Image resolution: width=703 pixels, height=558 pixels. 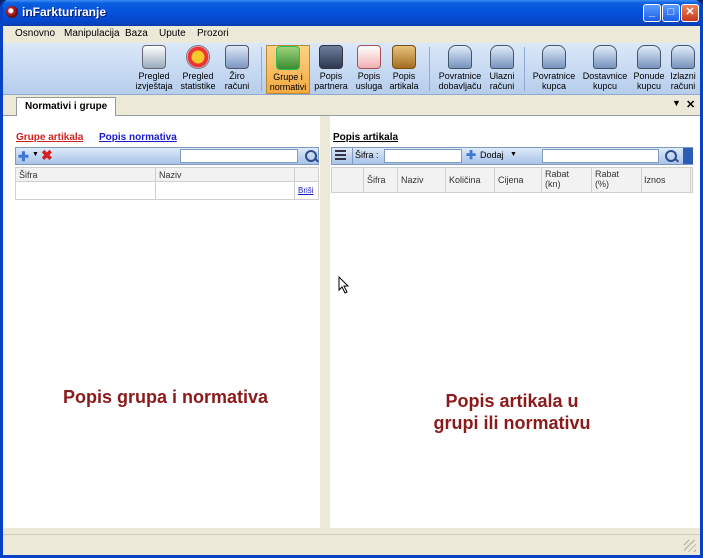 I want to click on toolbar-pregled-izvjestaja: Pregled izvještaja, so click(x=154, y=69).